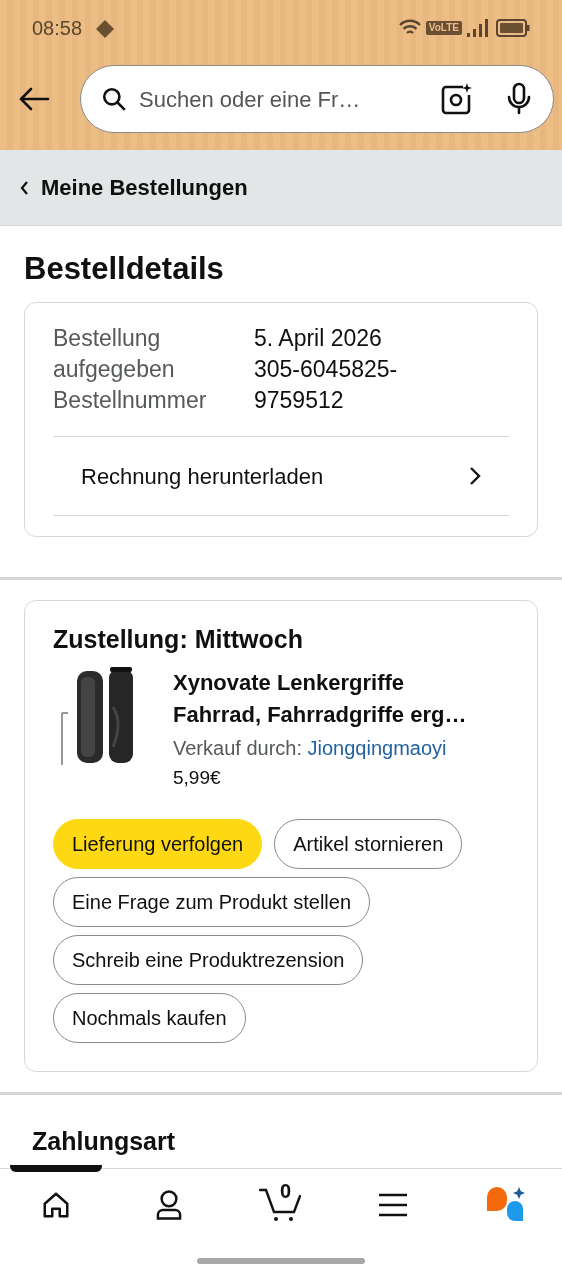  Describe the element at coordinates (114, 99) in the screenshot. I see `search-icon` at that location.